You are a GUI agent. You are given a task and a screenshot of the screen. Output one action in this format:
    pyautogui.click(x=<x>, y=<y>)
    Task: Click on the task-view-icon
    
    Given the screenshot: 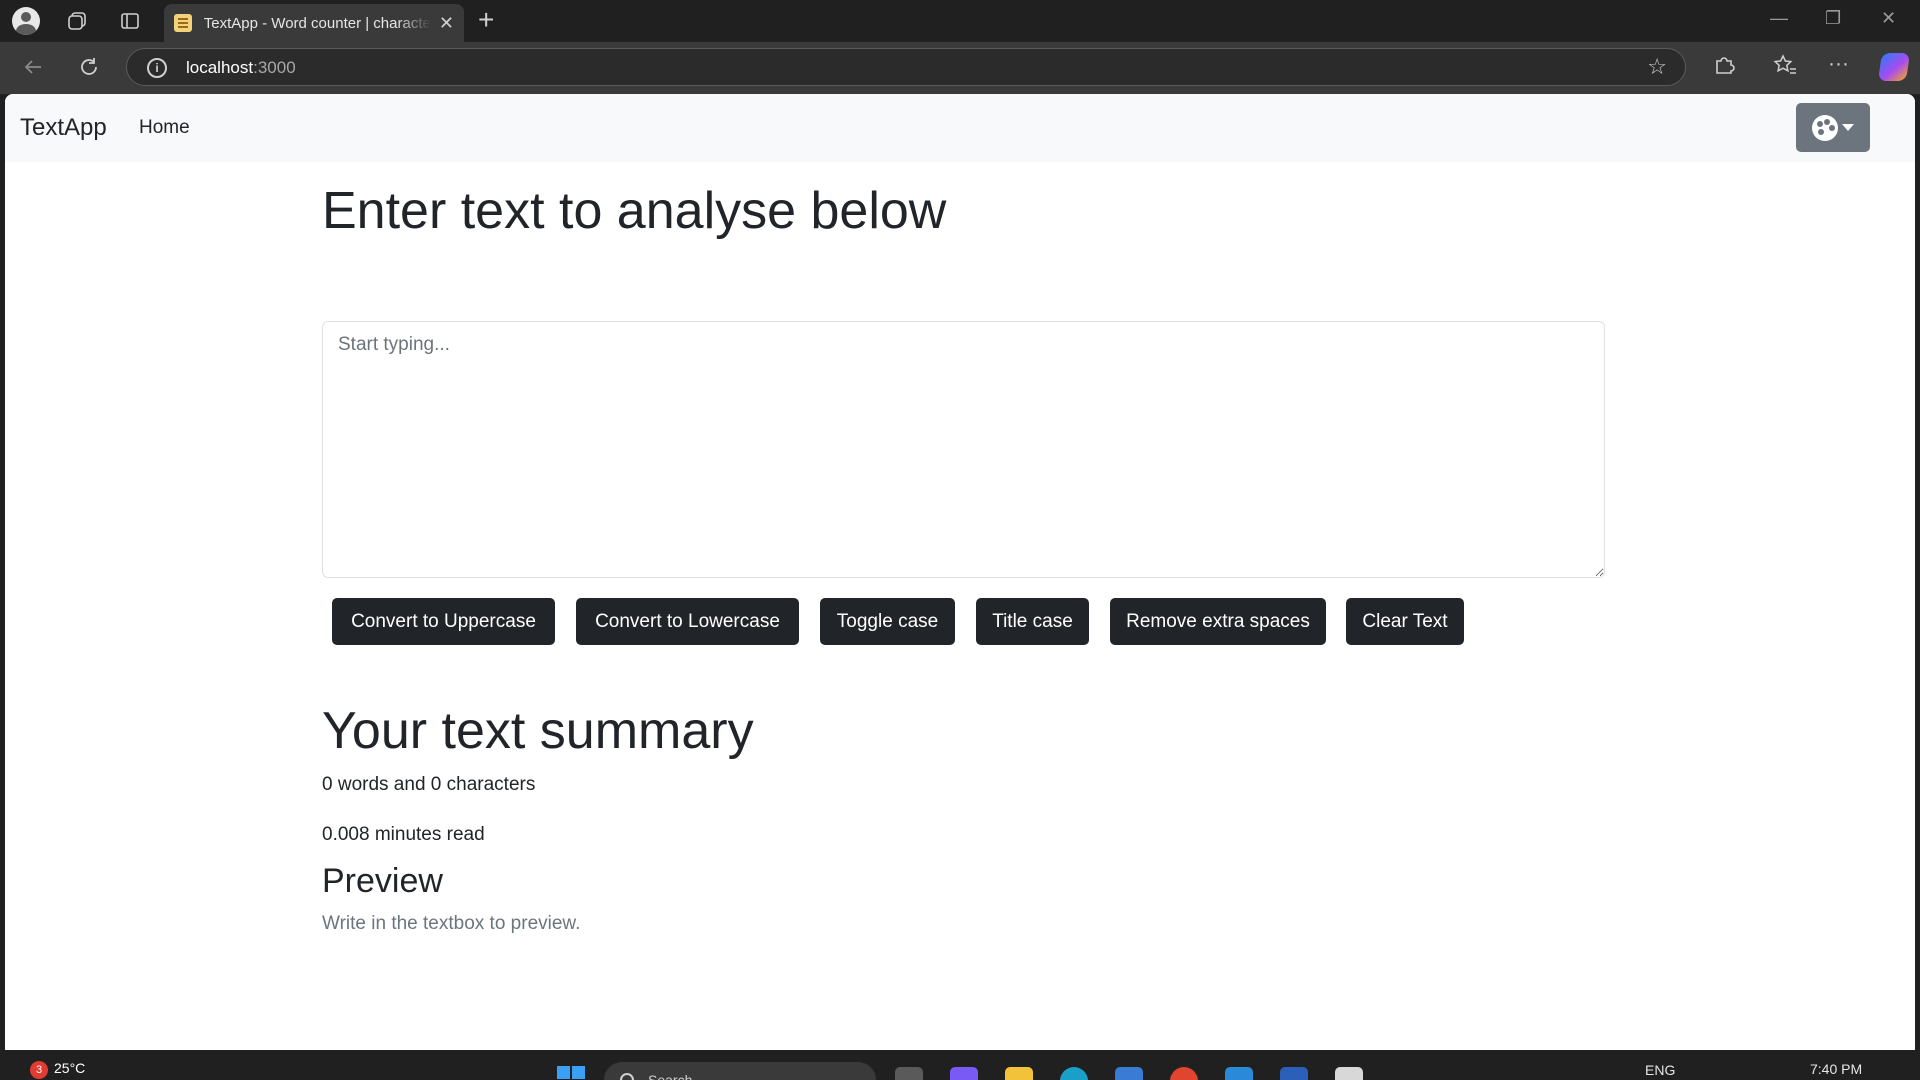 What is the action you would take?
    pyautogui.click(x=909, y=1073)
    